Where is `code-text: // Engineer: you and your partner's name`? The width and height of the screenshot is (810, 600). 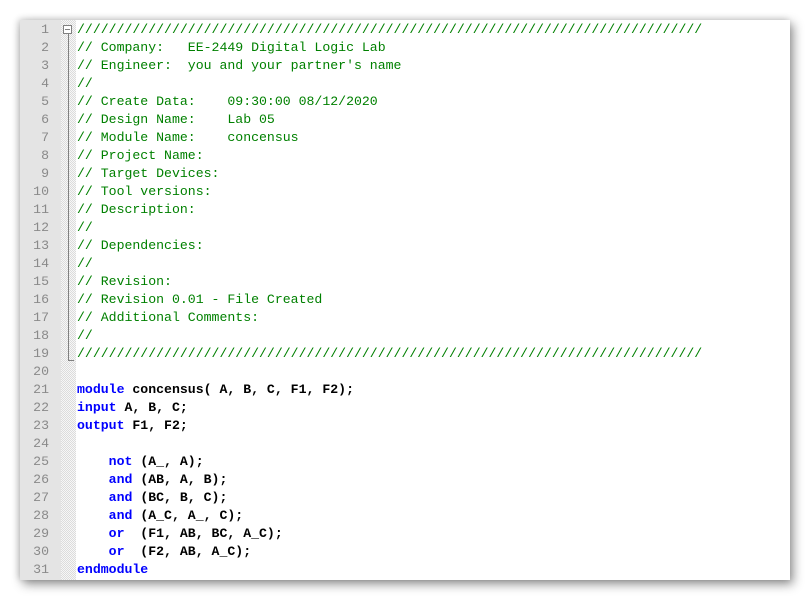 code-text: // Engineer: you and your partner's name is located at coordinates (239, 66).